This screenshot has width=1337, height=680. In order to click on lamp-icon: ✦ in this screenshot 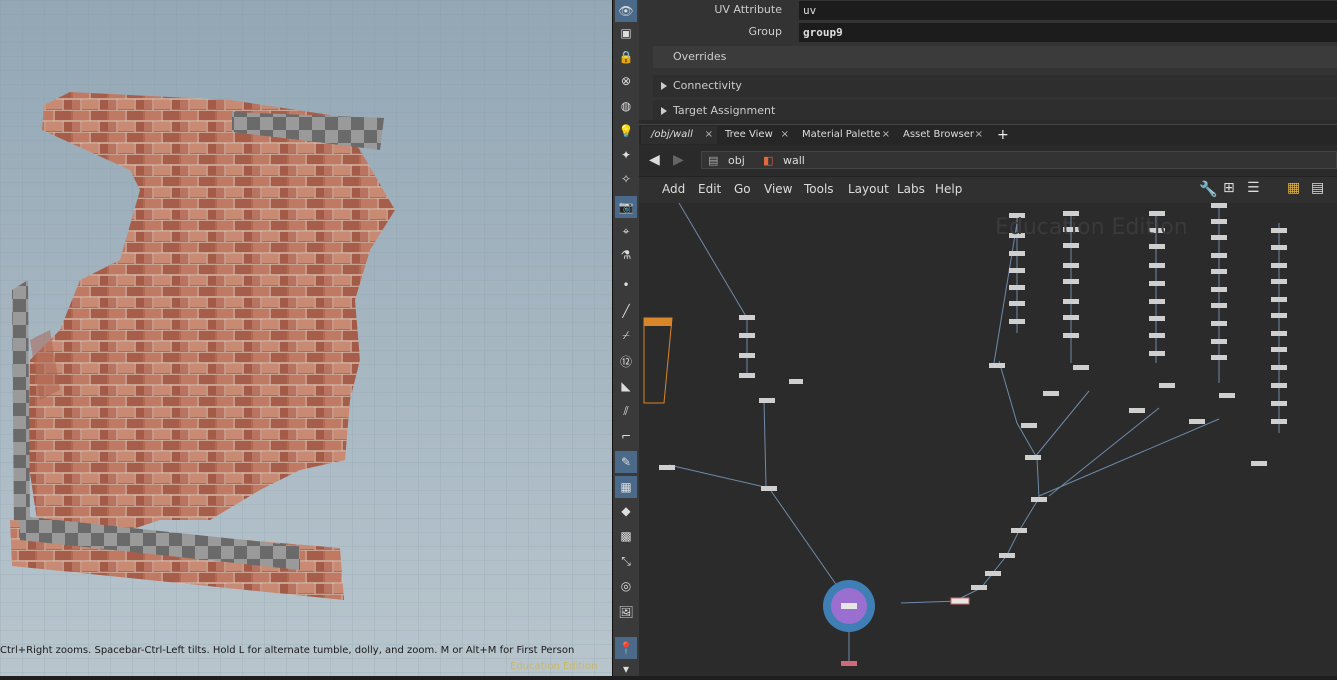, I will do `click(626, 155)`.